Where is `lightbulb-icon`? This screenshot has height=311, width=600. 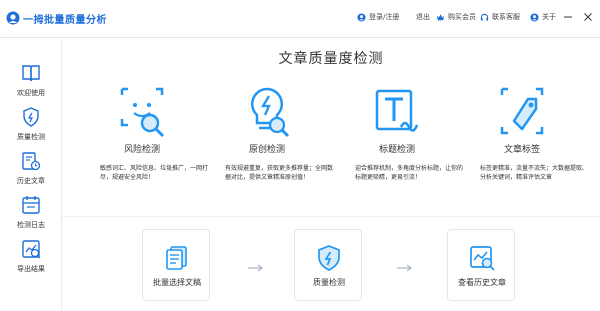
lightbulb-icon is located at coordinates (270, 112).